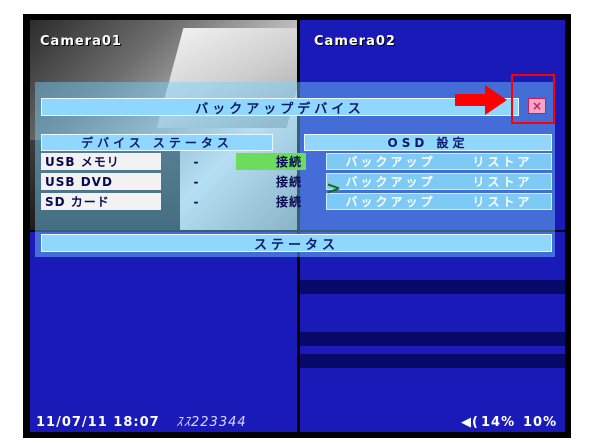 The width and height of the screenshot is (590, 445). What do you see at coordinates (101, 201) in the screenshot?
I see `device-name: SD カード` at bounding box center [101, 201].